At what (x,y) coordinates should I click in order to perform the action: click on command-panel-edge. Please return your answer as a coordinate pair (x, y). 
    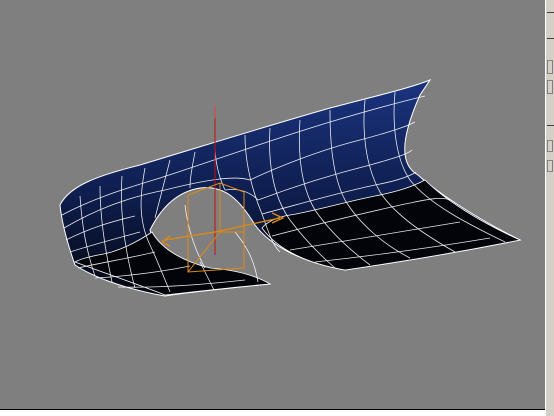
    Looking at the image, I should click on (549, 208).